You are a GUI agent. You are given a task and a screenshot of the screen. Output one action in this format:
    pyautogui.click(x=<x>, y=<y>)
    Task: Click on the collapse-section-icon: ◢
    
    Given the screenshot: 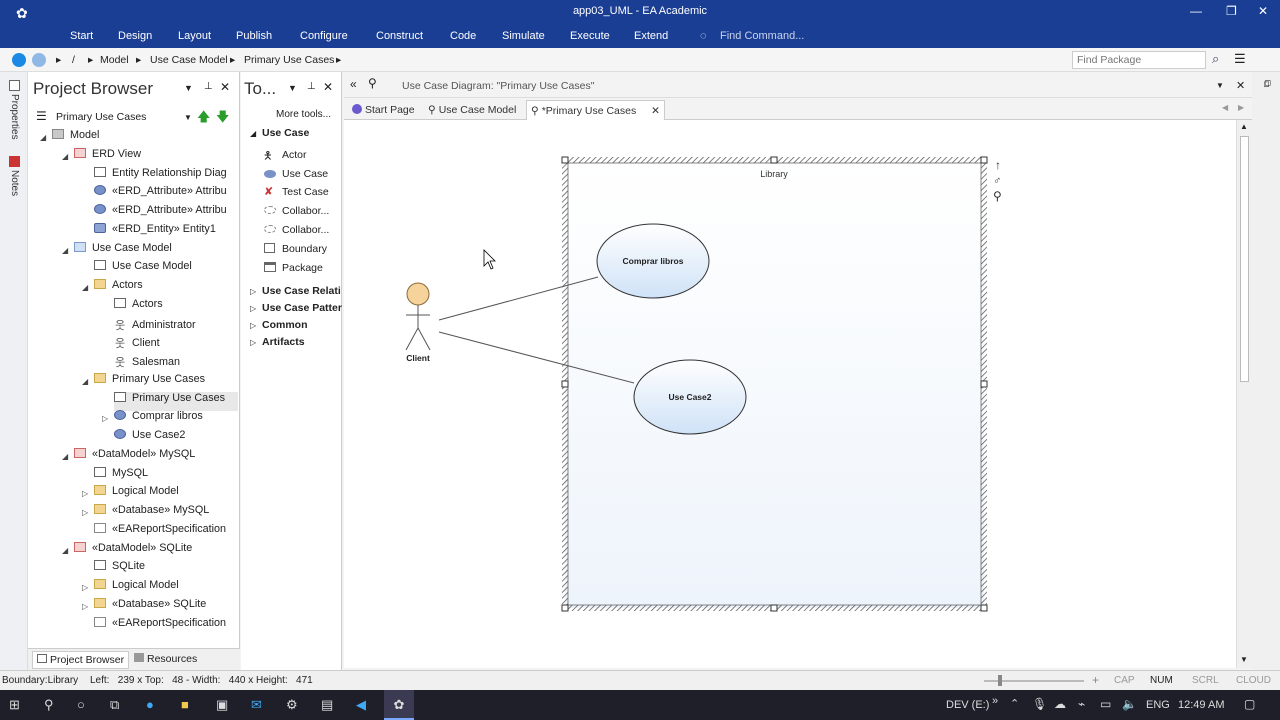 What is the action you would take?
    pyautogui.click(x=253, y=133)
    